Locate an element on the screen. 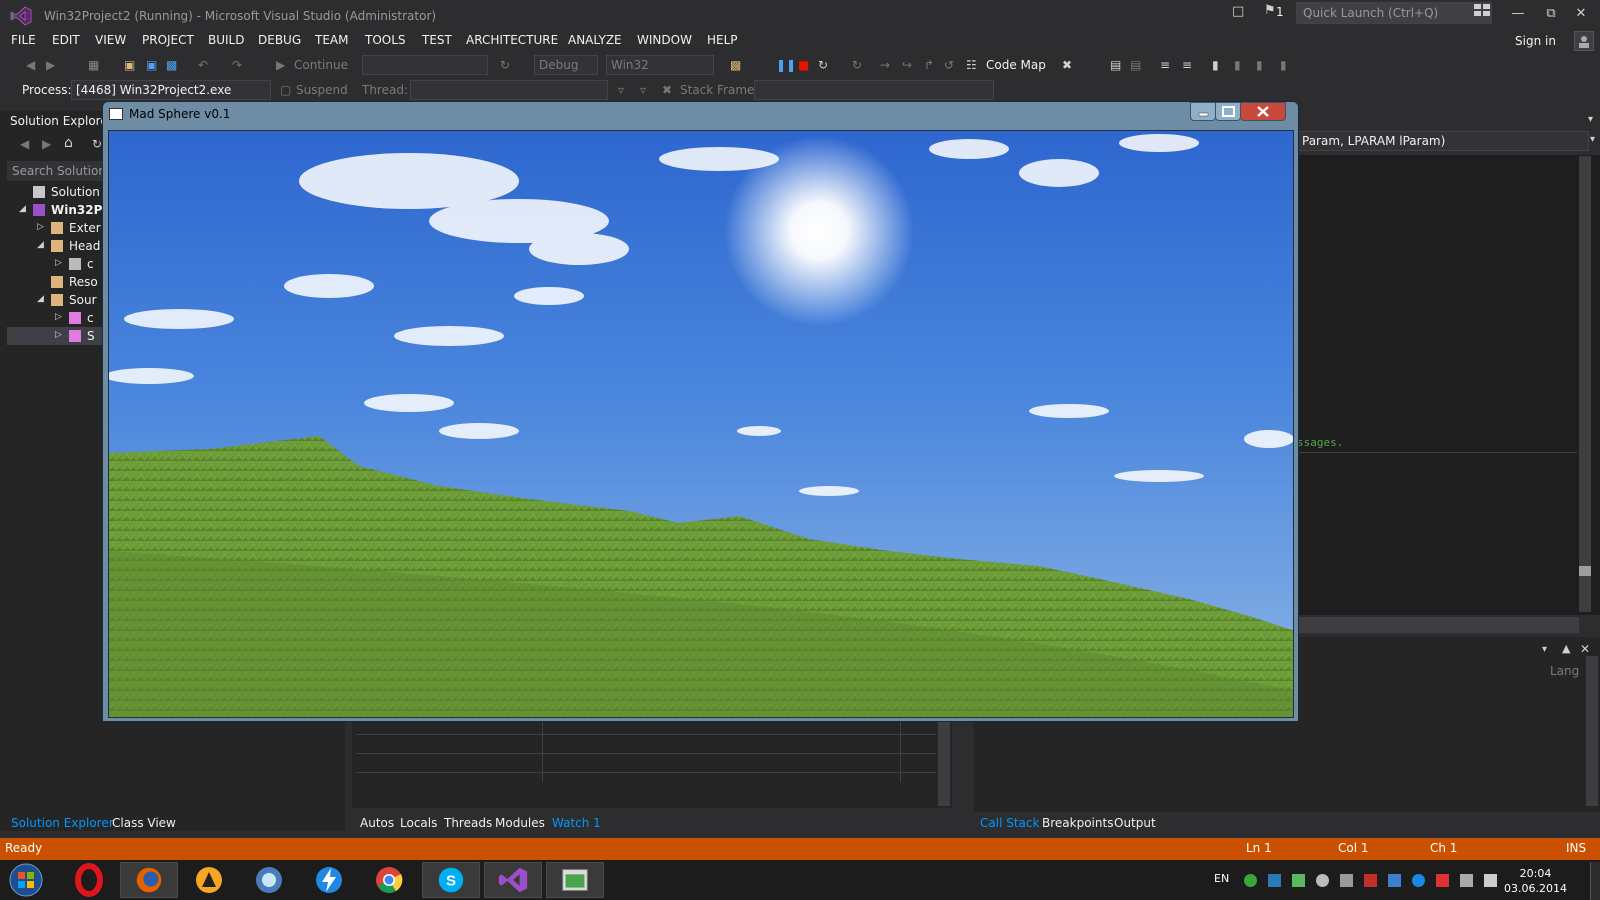 Image resolution: width=1600 pixels, height=900 pixels. display-tray-icon is located at coordinates (1394, 880).